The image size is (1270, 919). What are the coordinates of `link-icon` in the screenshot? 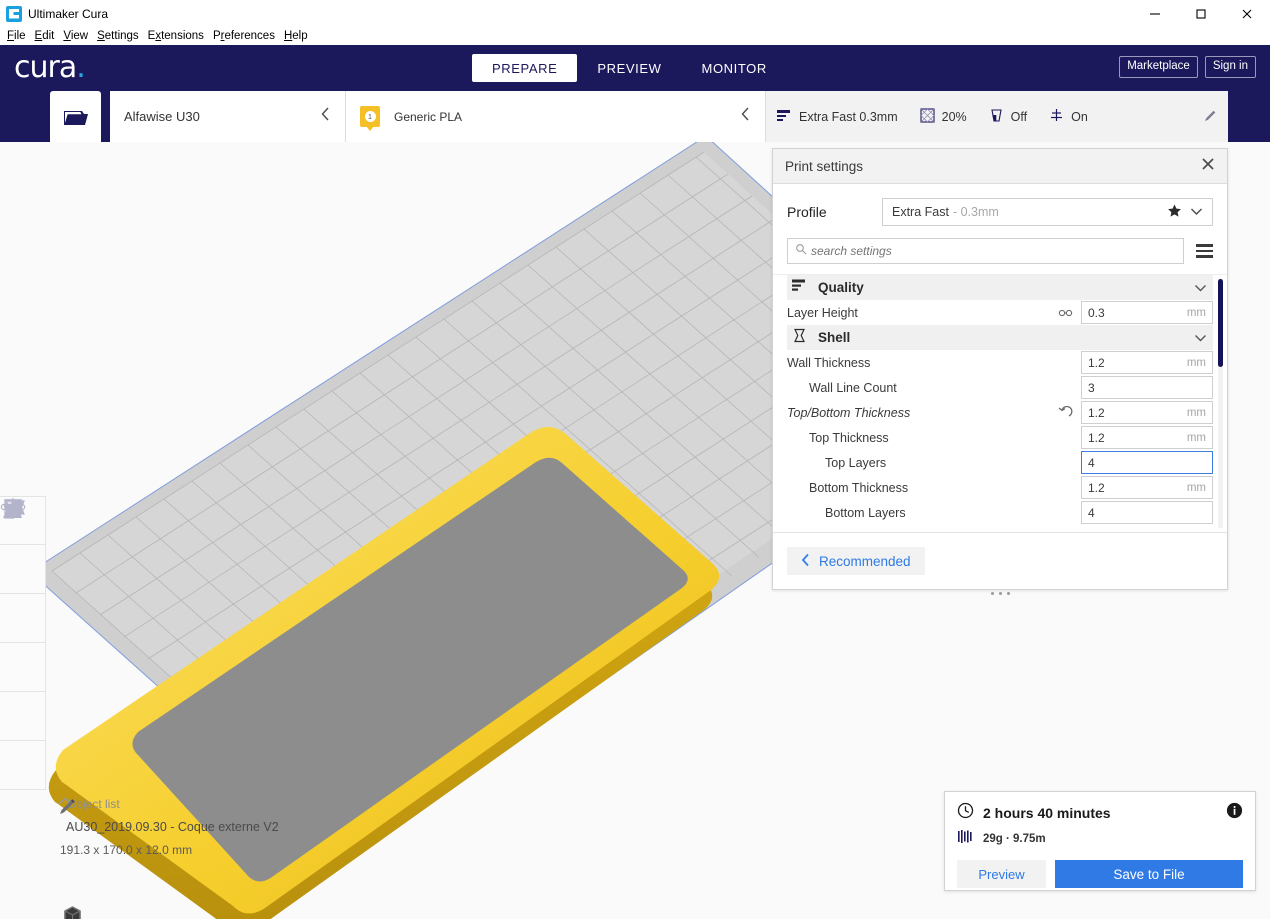 It's located at (1065, 313).